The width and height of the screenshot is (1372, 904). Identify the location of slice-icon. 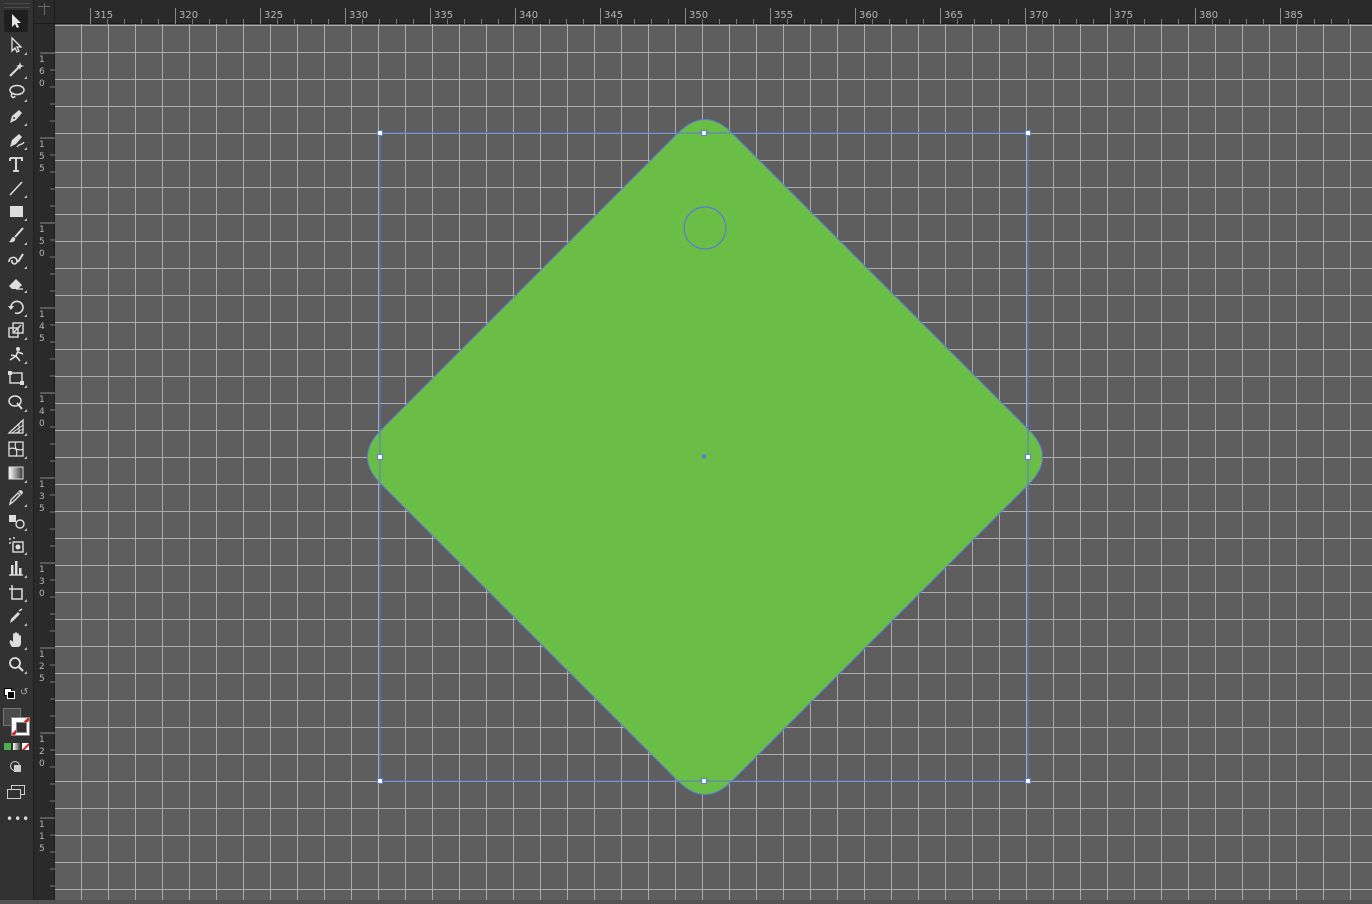
(16, 615).